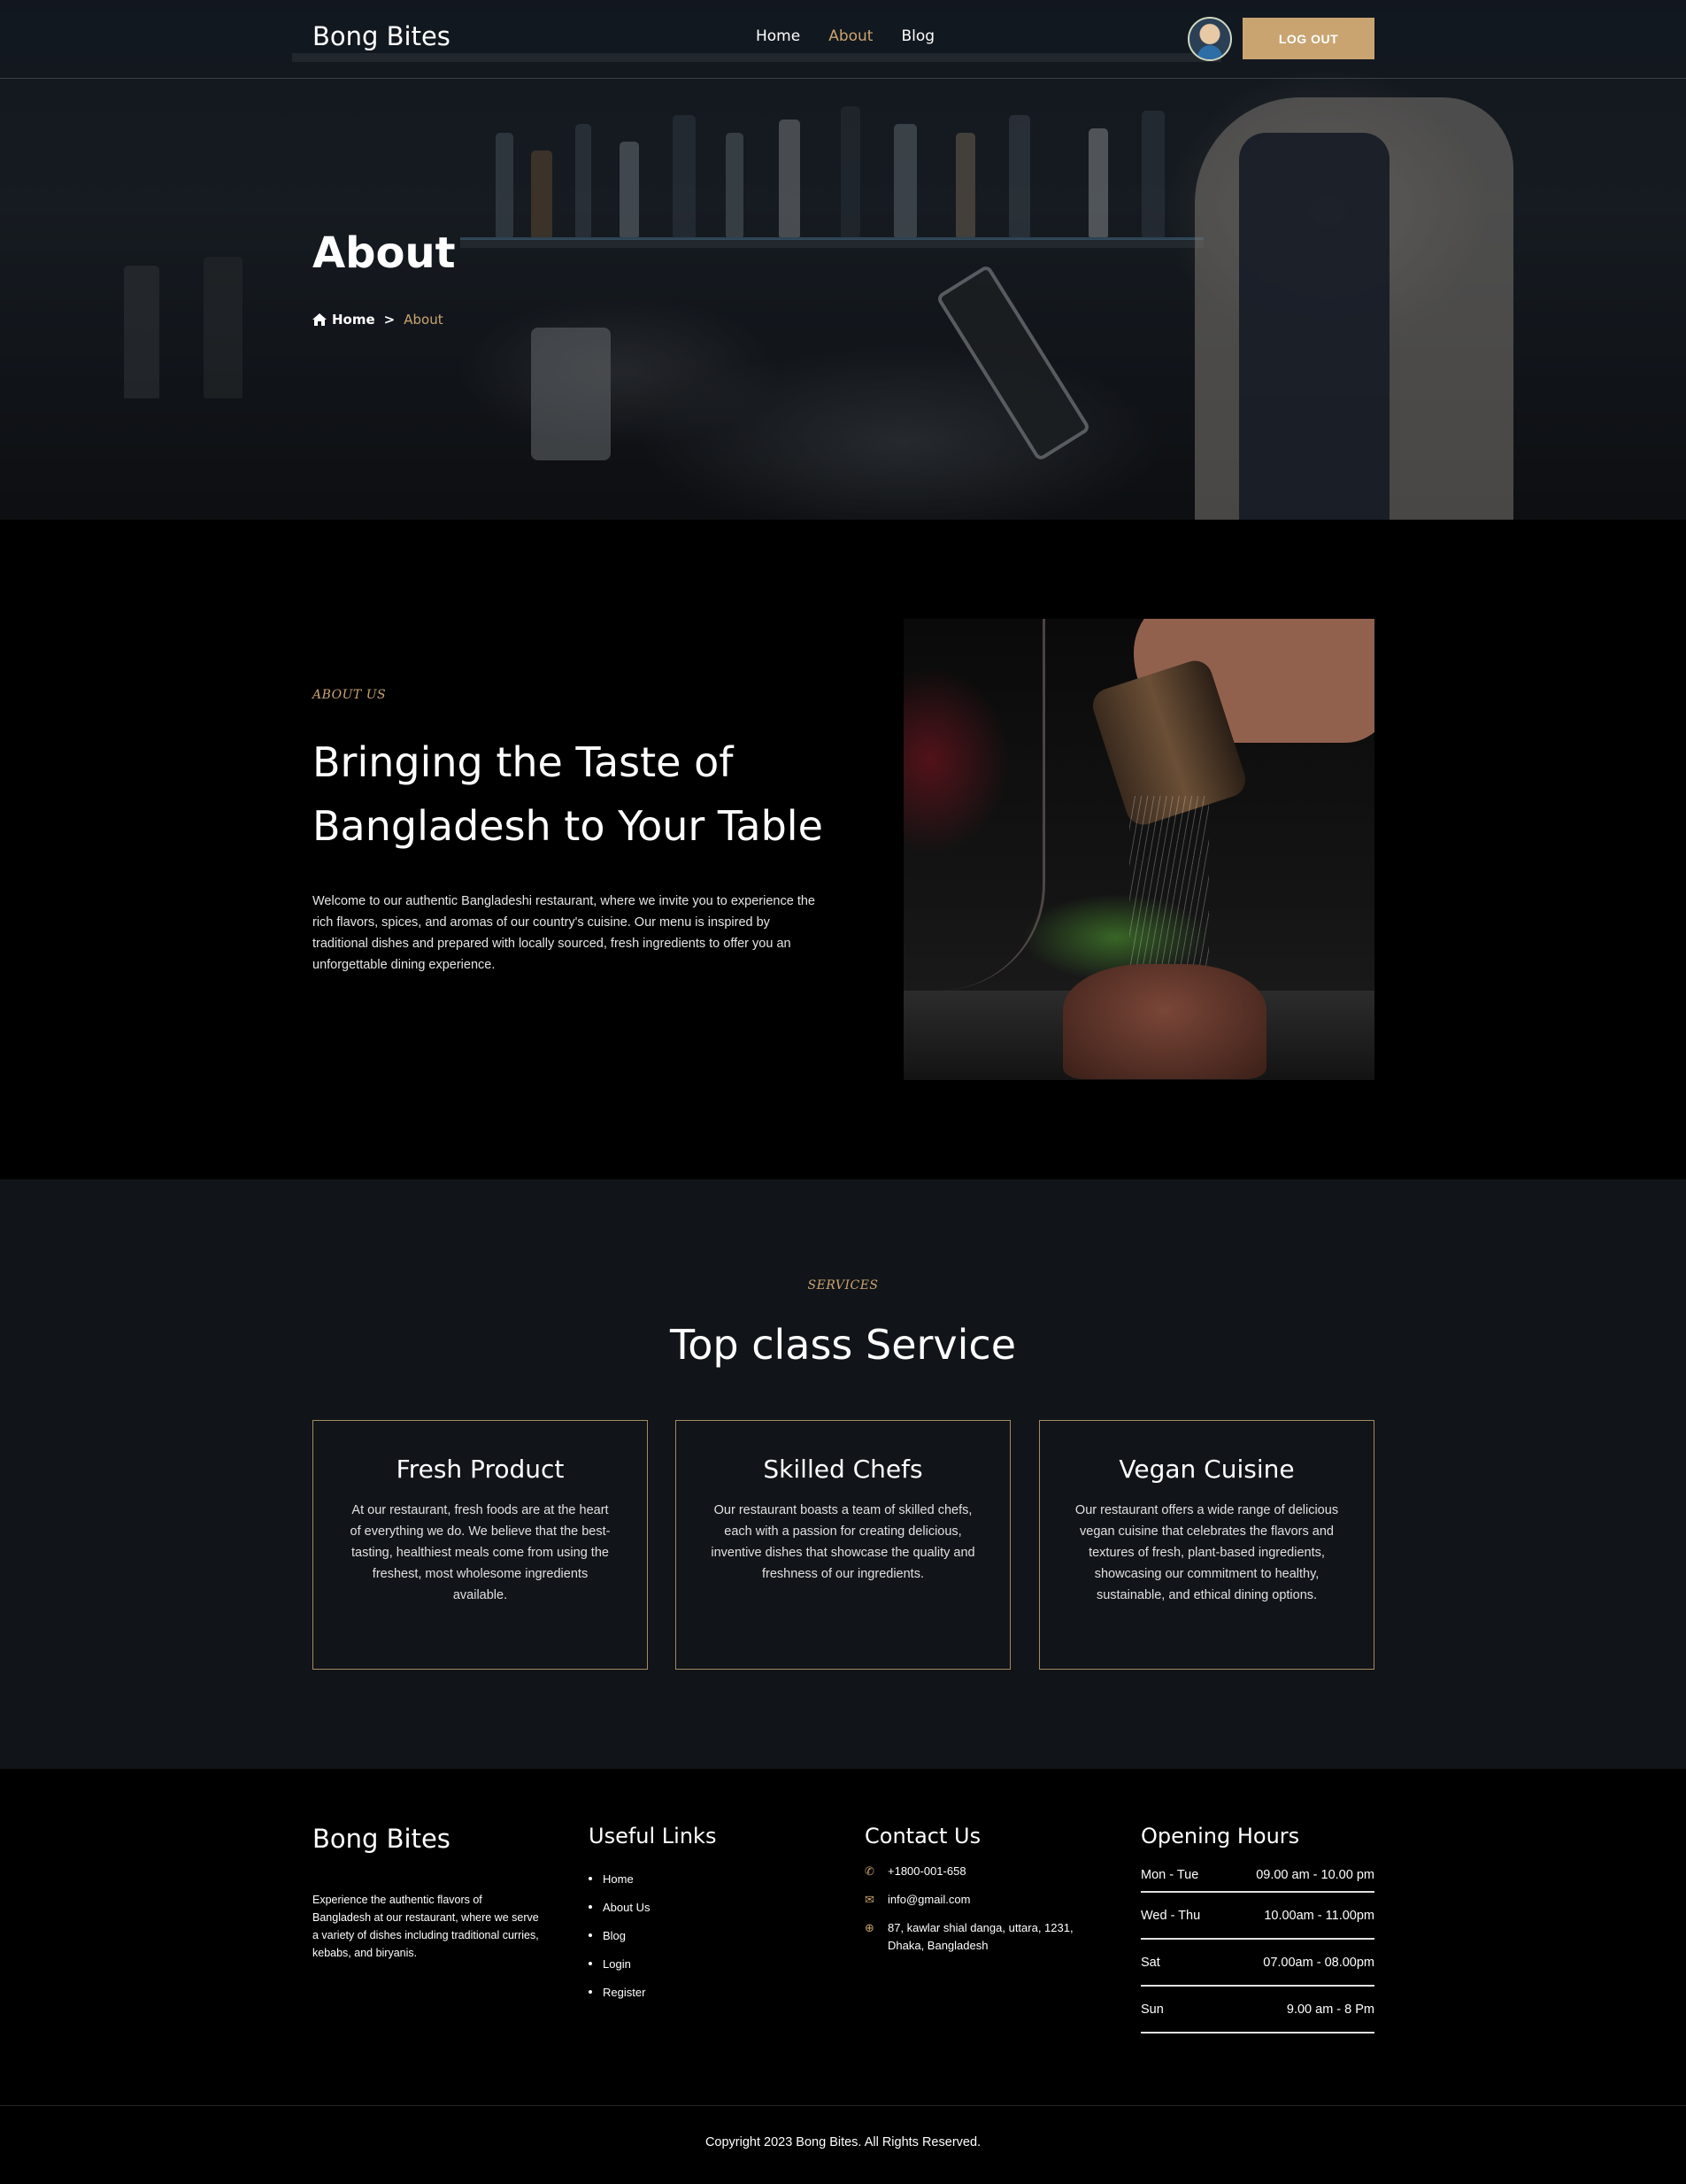  Describe the element at coordinates (1169, 893) in the screenshot. I see `salt-decoration` at that location.